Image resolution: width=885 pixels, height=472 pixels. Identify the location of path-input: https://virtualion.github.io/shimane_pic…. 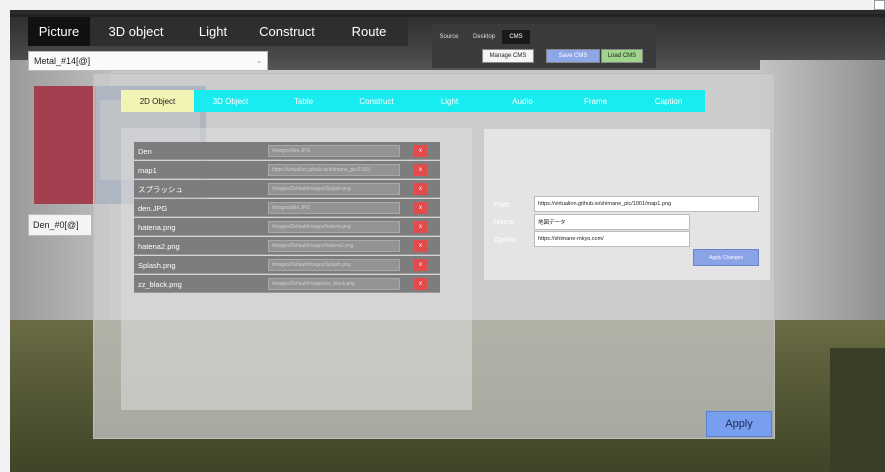
(646, 204).